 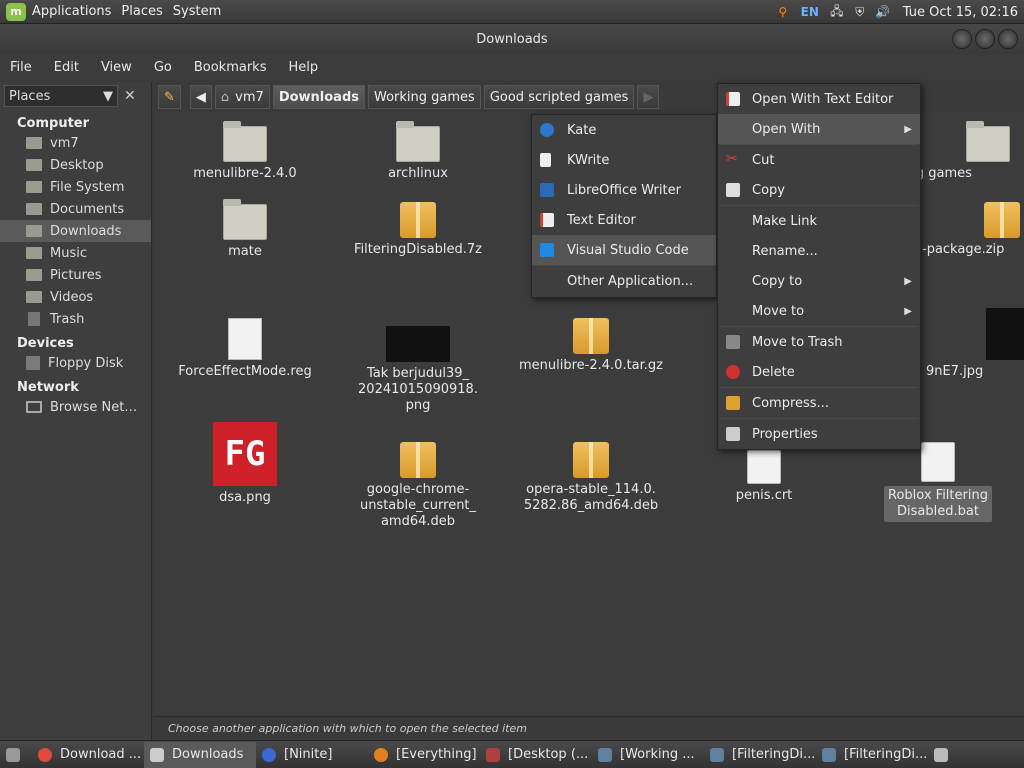 I want to click on file-name: menulibre-2.4.0, so click(x=245, y=173).